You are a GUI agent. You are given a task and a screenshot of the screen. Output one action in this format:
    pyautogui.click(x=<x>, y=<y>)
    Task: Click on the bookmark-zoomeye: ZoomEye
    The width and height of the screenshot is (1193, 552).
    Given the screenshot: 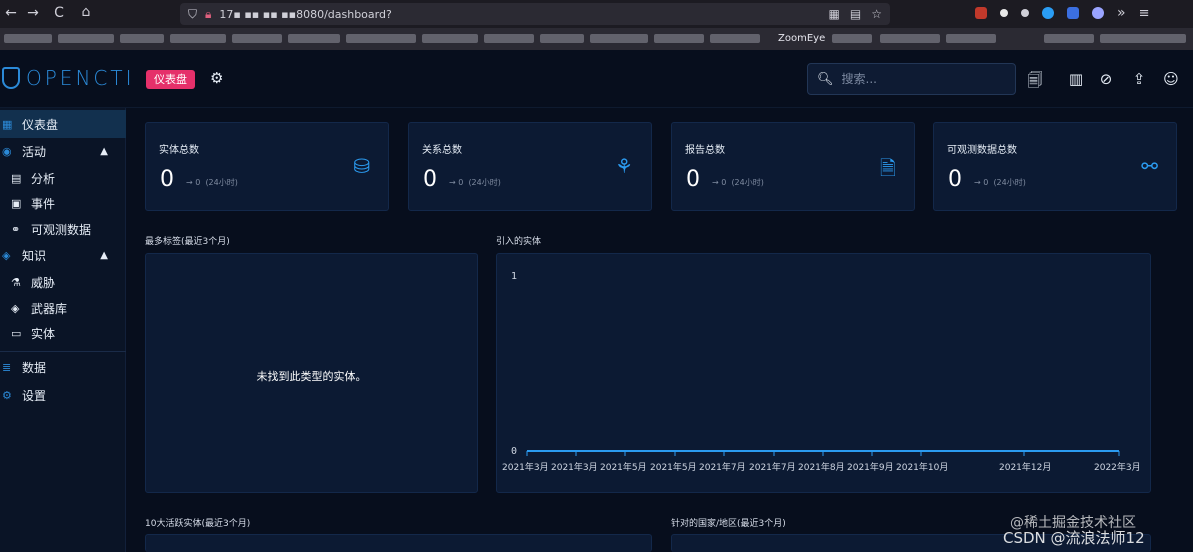 What is the action you would take?
    pyautogui.click(x=801, y=38)
    